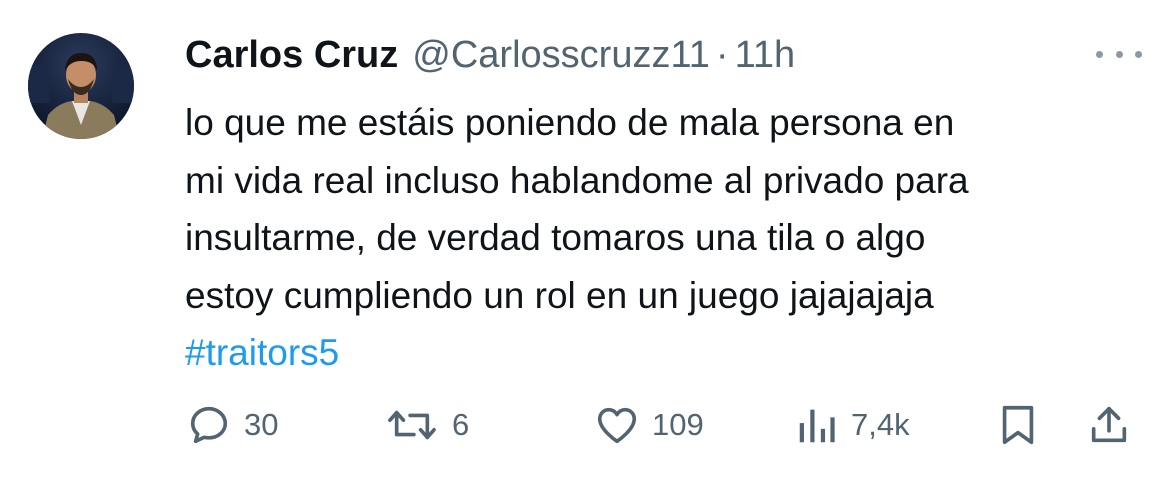  I want to click on display-name: Carlos Cruz, so click(291, 55).